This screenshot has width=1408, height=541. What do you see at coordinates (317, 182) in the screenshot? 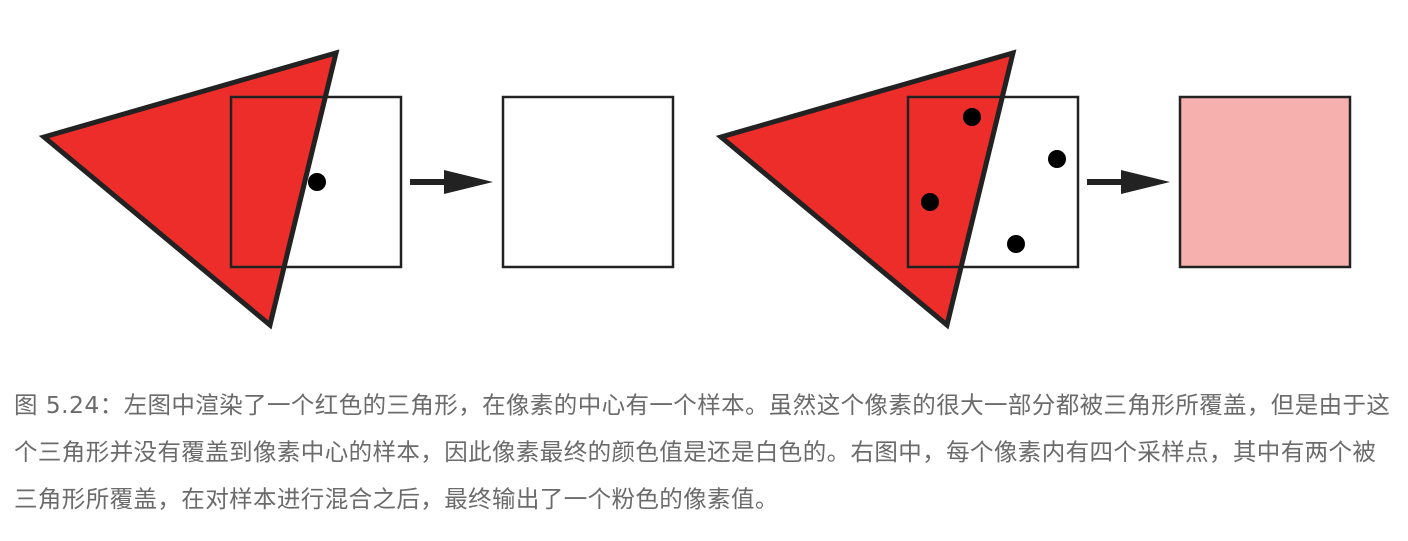
I see `pixel-center-sample` at bounding box center [317, 182].